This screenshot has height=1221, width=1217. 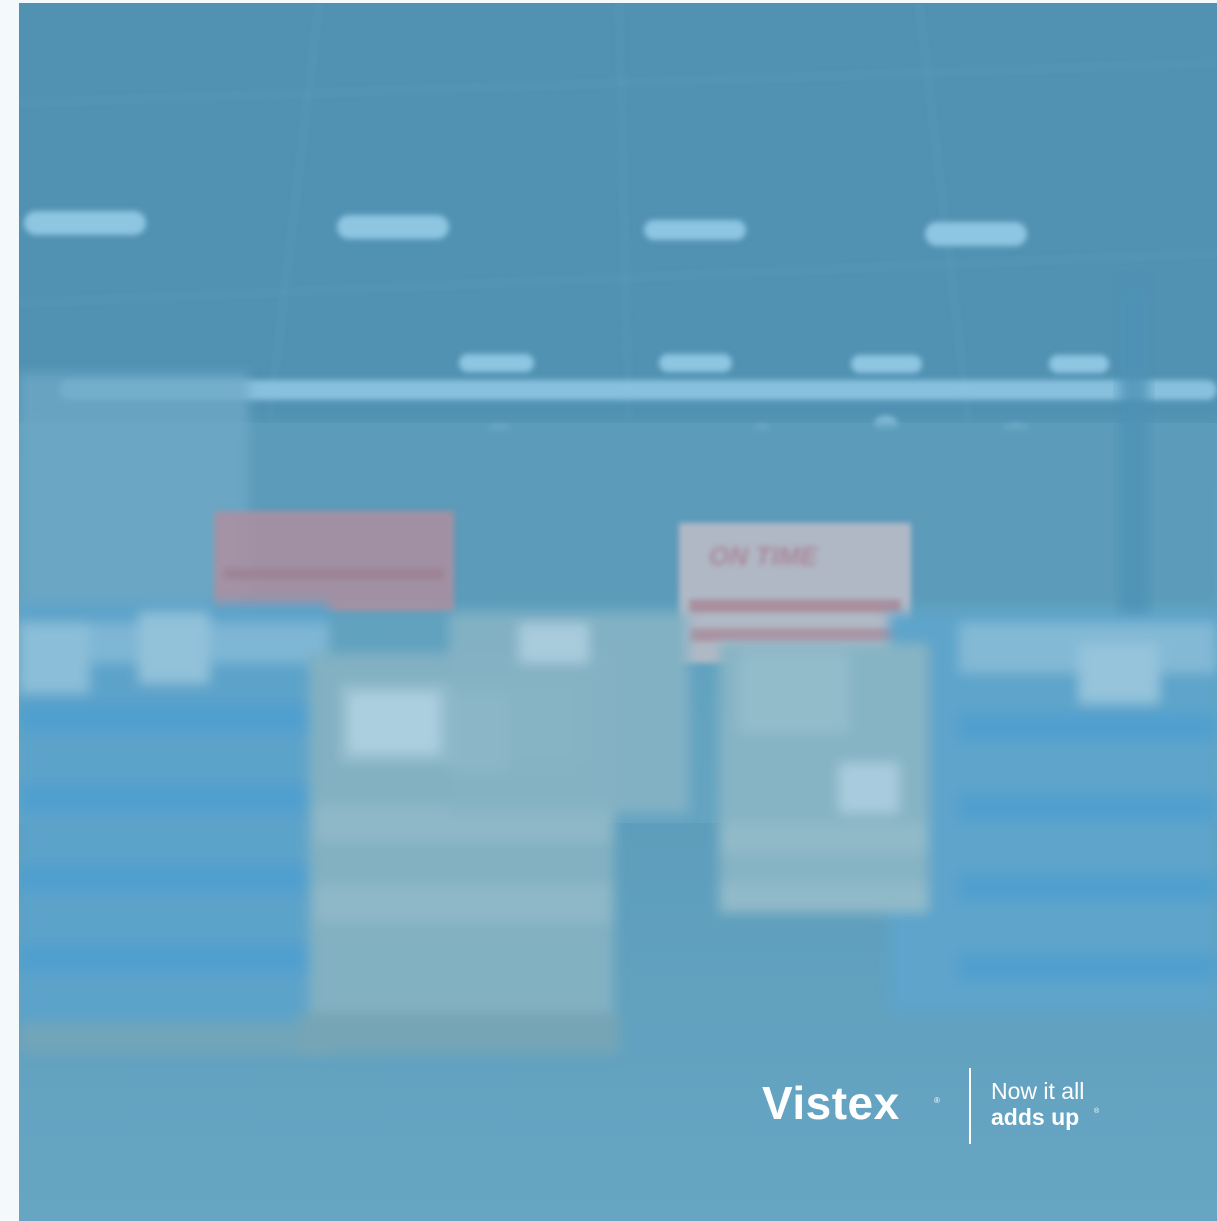 What do you see at coordinates (1097, 1111) in the screenshot?
I see `tagline-registered-mark: ®` at bounding box center [1097, 1111].